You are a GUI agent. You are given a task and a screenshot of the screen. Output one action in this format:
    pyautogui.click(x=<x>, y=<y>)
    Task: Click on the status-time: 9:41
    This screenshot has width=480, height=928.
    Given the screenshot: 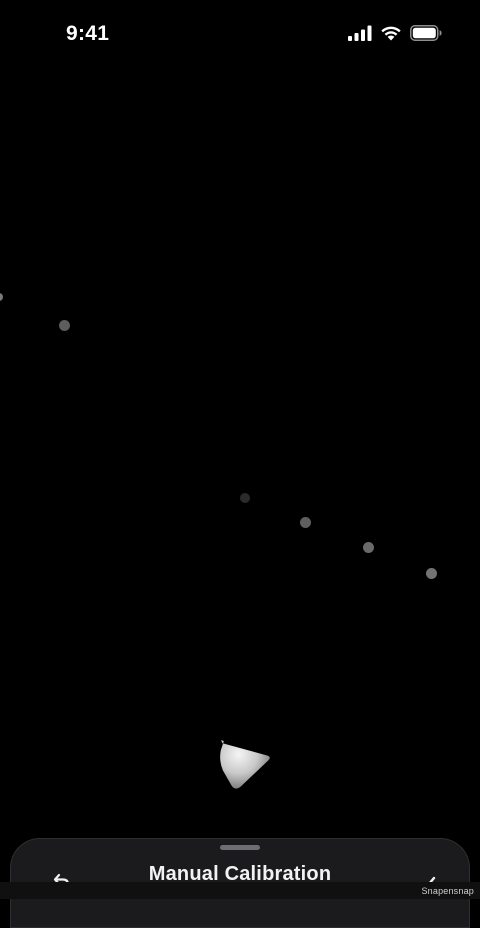 What is the action you would take?
    pyautogui.click(x=88, y=33)
    